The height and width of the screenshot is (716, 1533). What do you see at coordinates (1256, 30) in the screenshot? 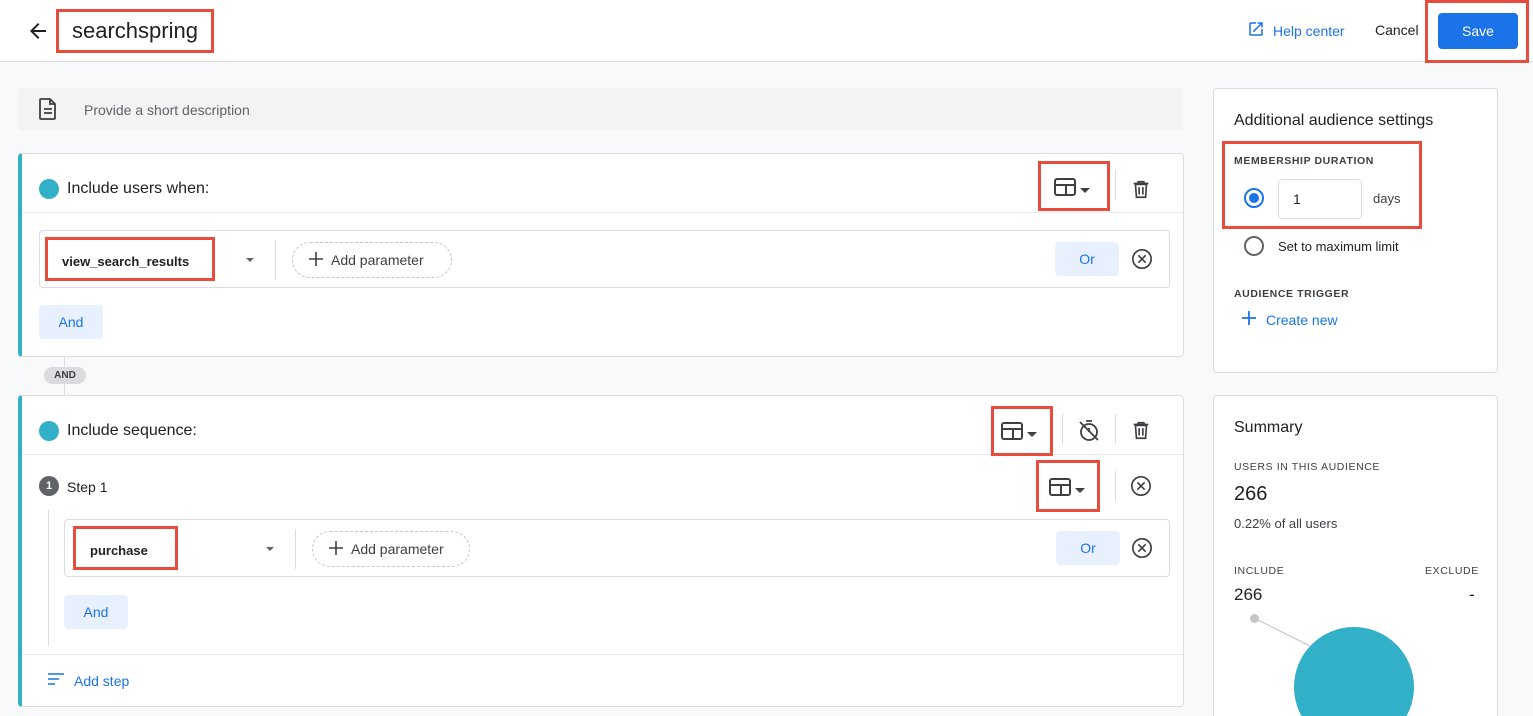
I see `external-link-icon` at bounding box center [1256, 30].